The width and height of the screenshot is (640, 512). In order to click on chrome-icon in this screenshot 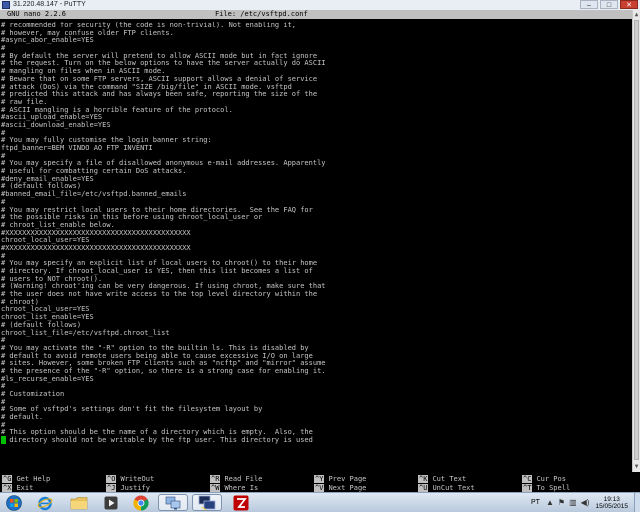, I will do `click(141, 502)`.